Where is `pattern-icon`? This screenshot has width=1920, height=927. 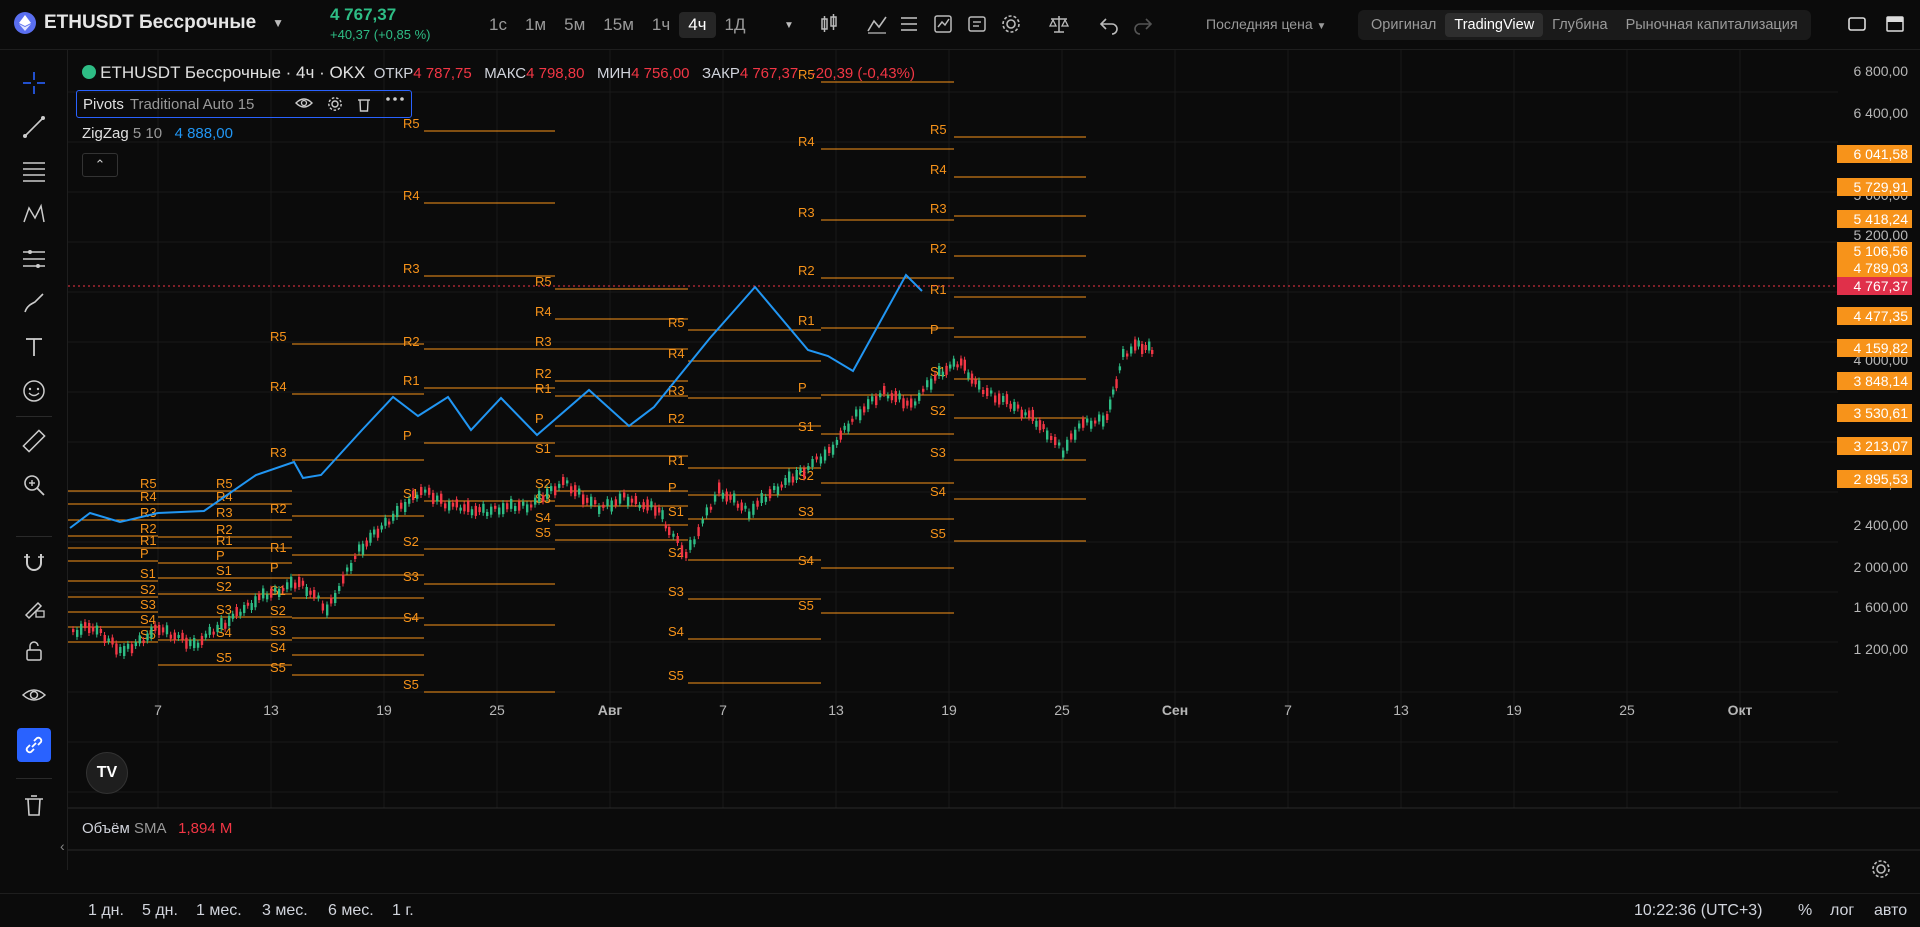
pattern-icon is located at coordinates (34, 215).